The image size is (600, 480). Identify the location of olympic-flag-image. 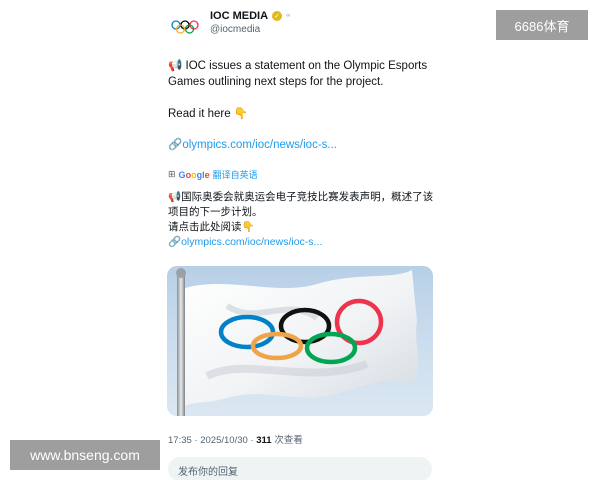
(297, 342).